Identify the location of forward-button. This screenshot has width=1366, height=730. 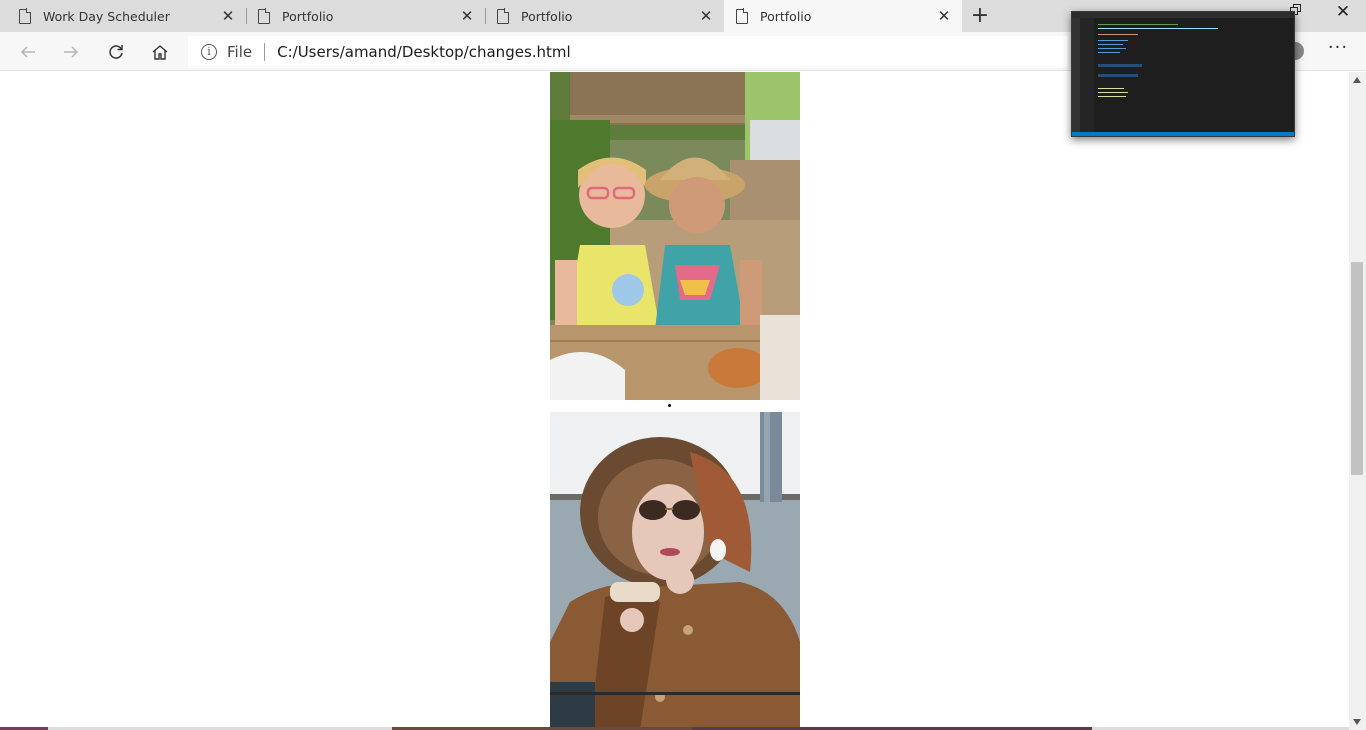
(71, 52).